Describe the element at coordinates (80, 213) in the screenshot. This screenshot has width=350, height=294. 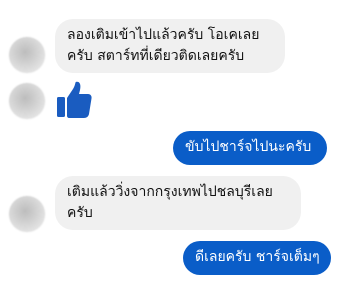
I see `message-line: ครับ` at that location.